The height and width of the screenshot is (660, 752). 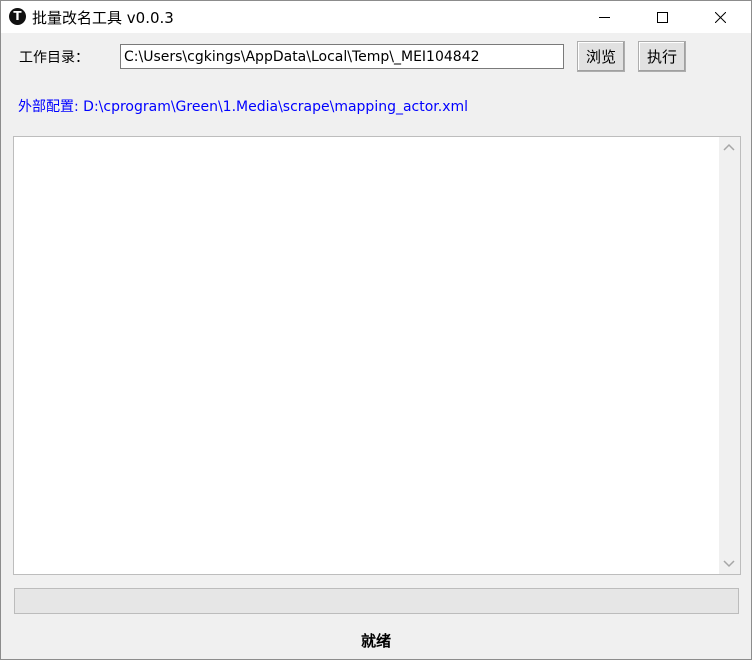 I want to click on title-bar: T 批量改名工具 v0.0.3, so click(x=376, y=17).